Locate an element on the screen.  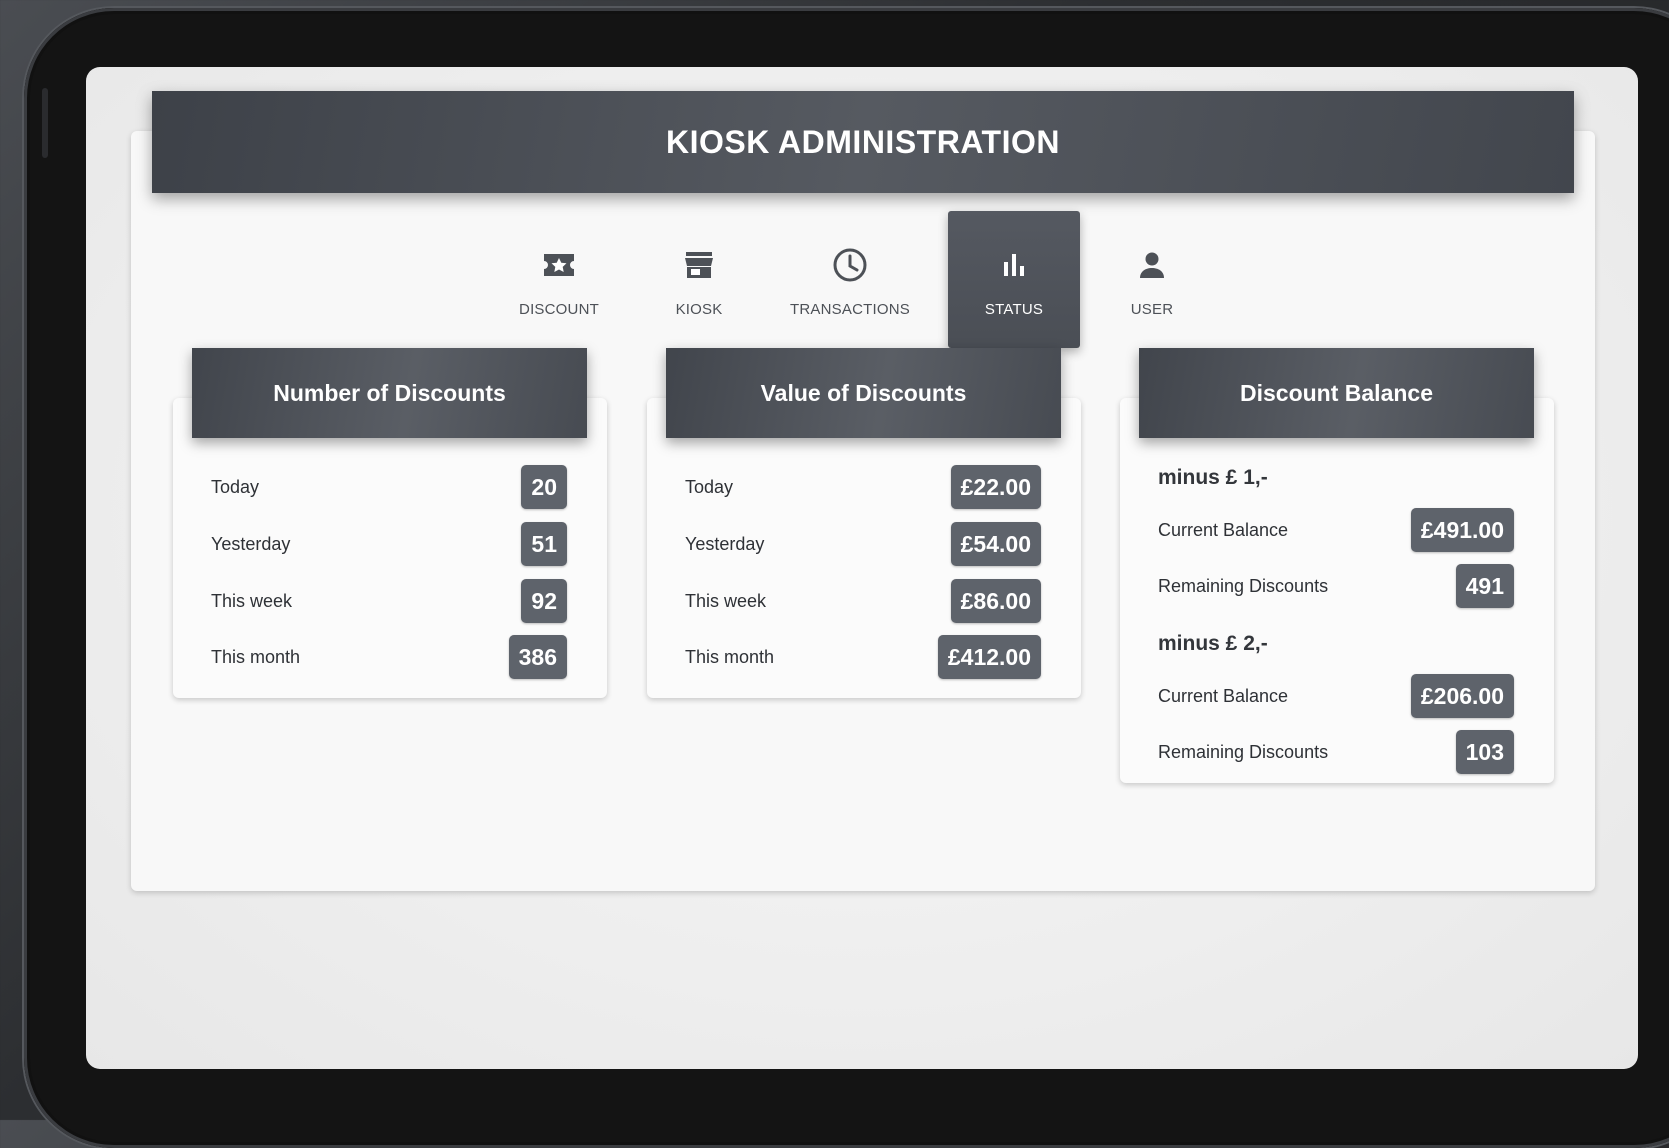
nav-tabs: DISCOUNT KIOSK TRANSACTIONS STATUS USER is located at coordinates (862, 281).